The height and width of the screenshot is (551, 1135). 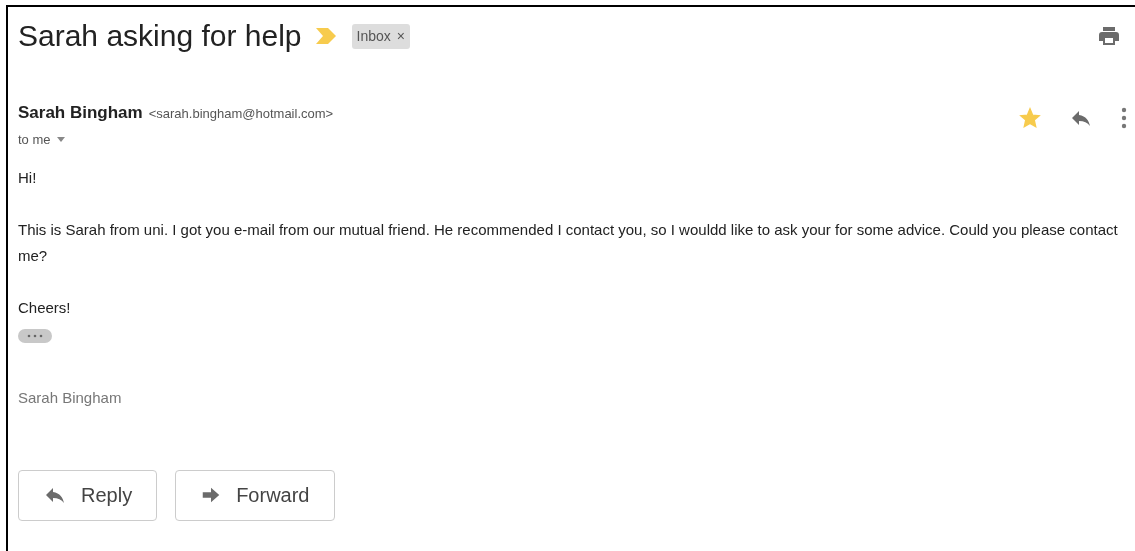 I want to click on importance-marker-icon, so click(x=325, y=36).